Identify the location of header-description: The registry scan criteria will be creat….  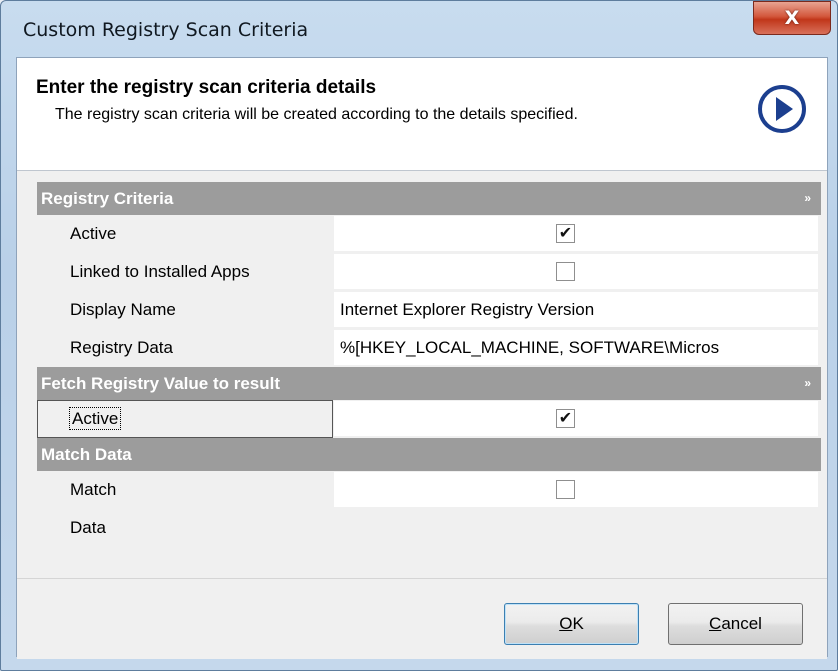
(316, 114).